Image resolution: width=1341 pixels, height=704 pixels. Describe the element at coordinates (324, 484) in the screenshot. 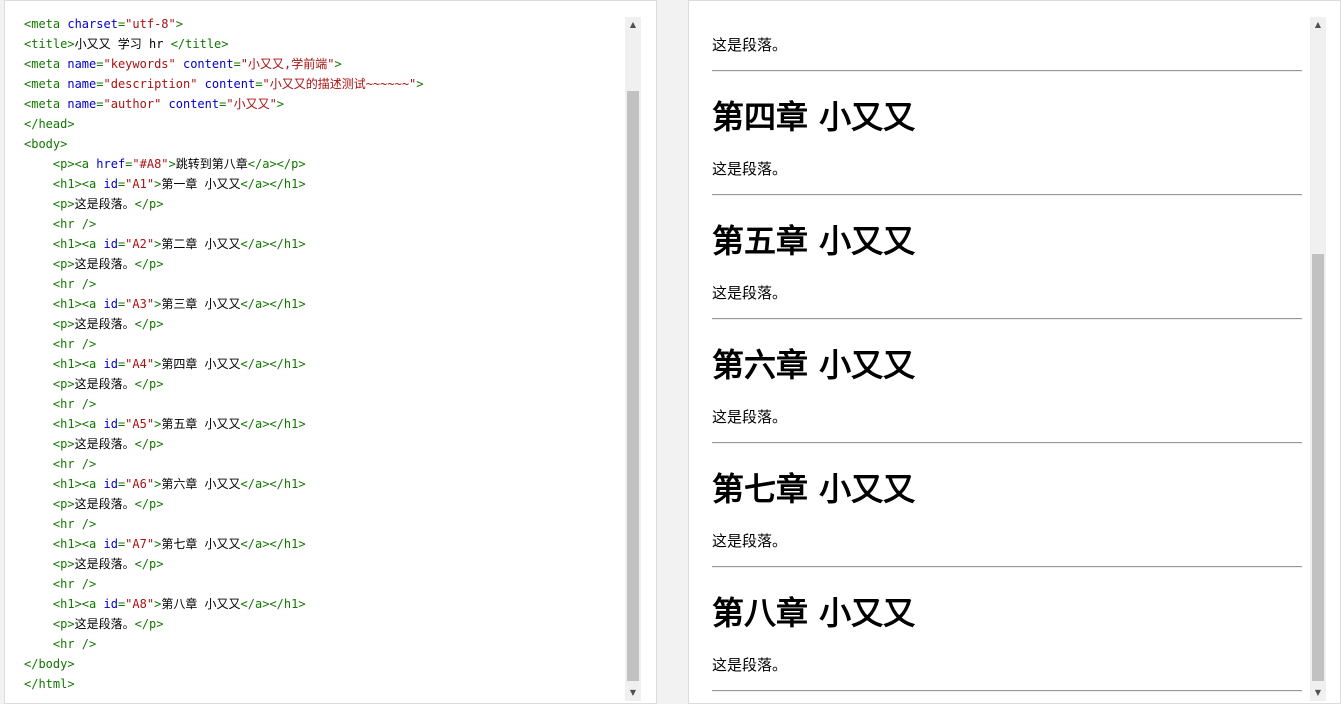

I see `code-line: <h1><a id="A6">第六章 小又又</a></h1>` at that location.